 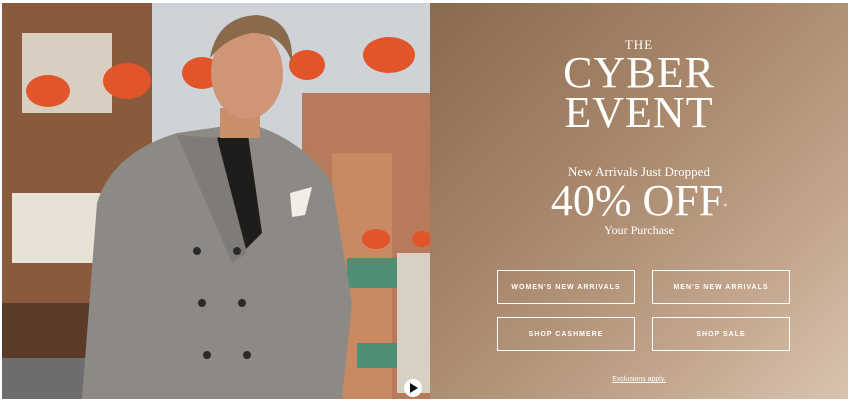 What do you see at coordinates (639, 112) in the screenshot?
I see `headline-line-2: EVENT` at bounding box center [639, 112].